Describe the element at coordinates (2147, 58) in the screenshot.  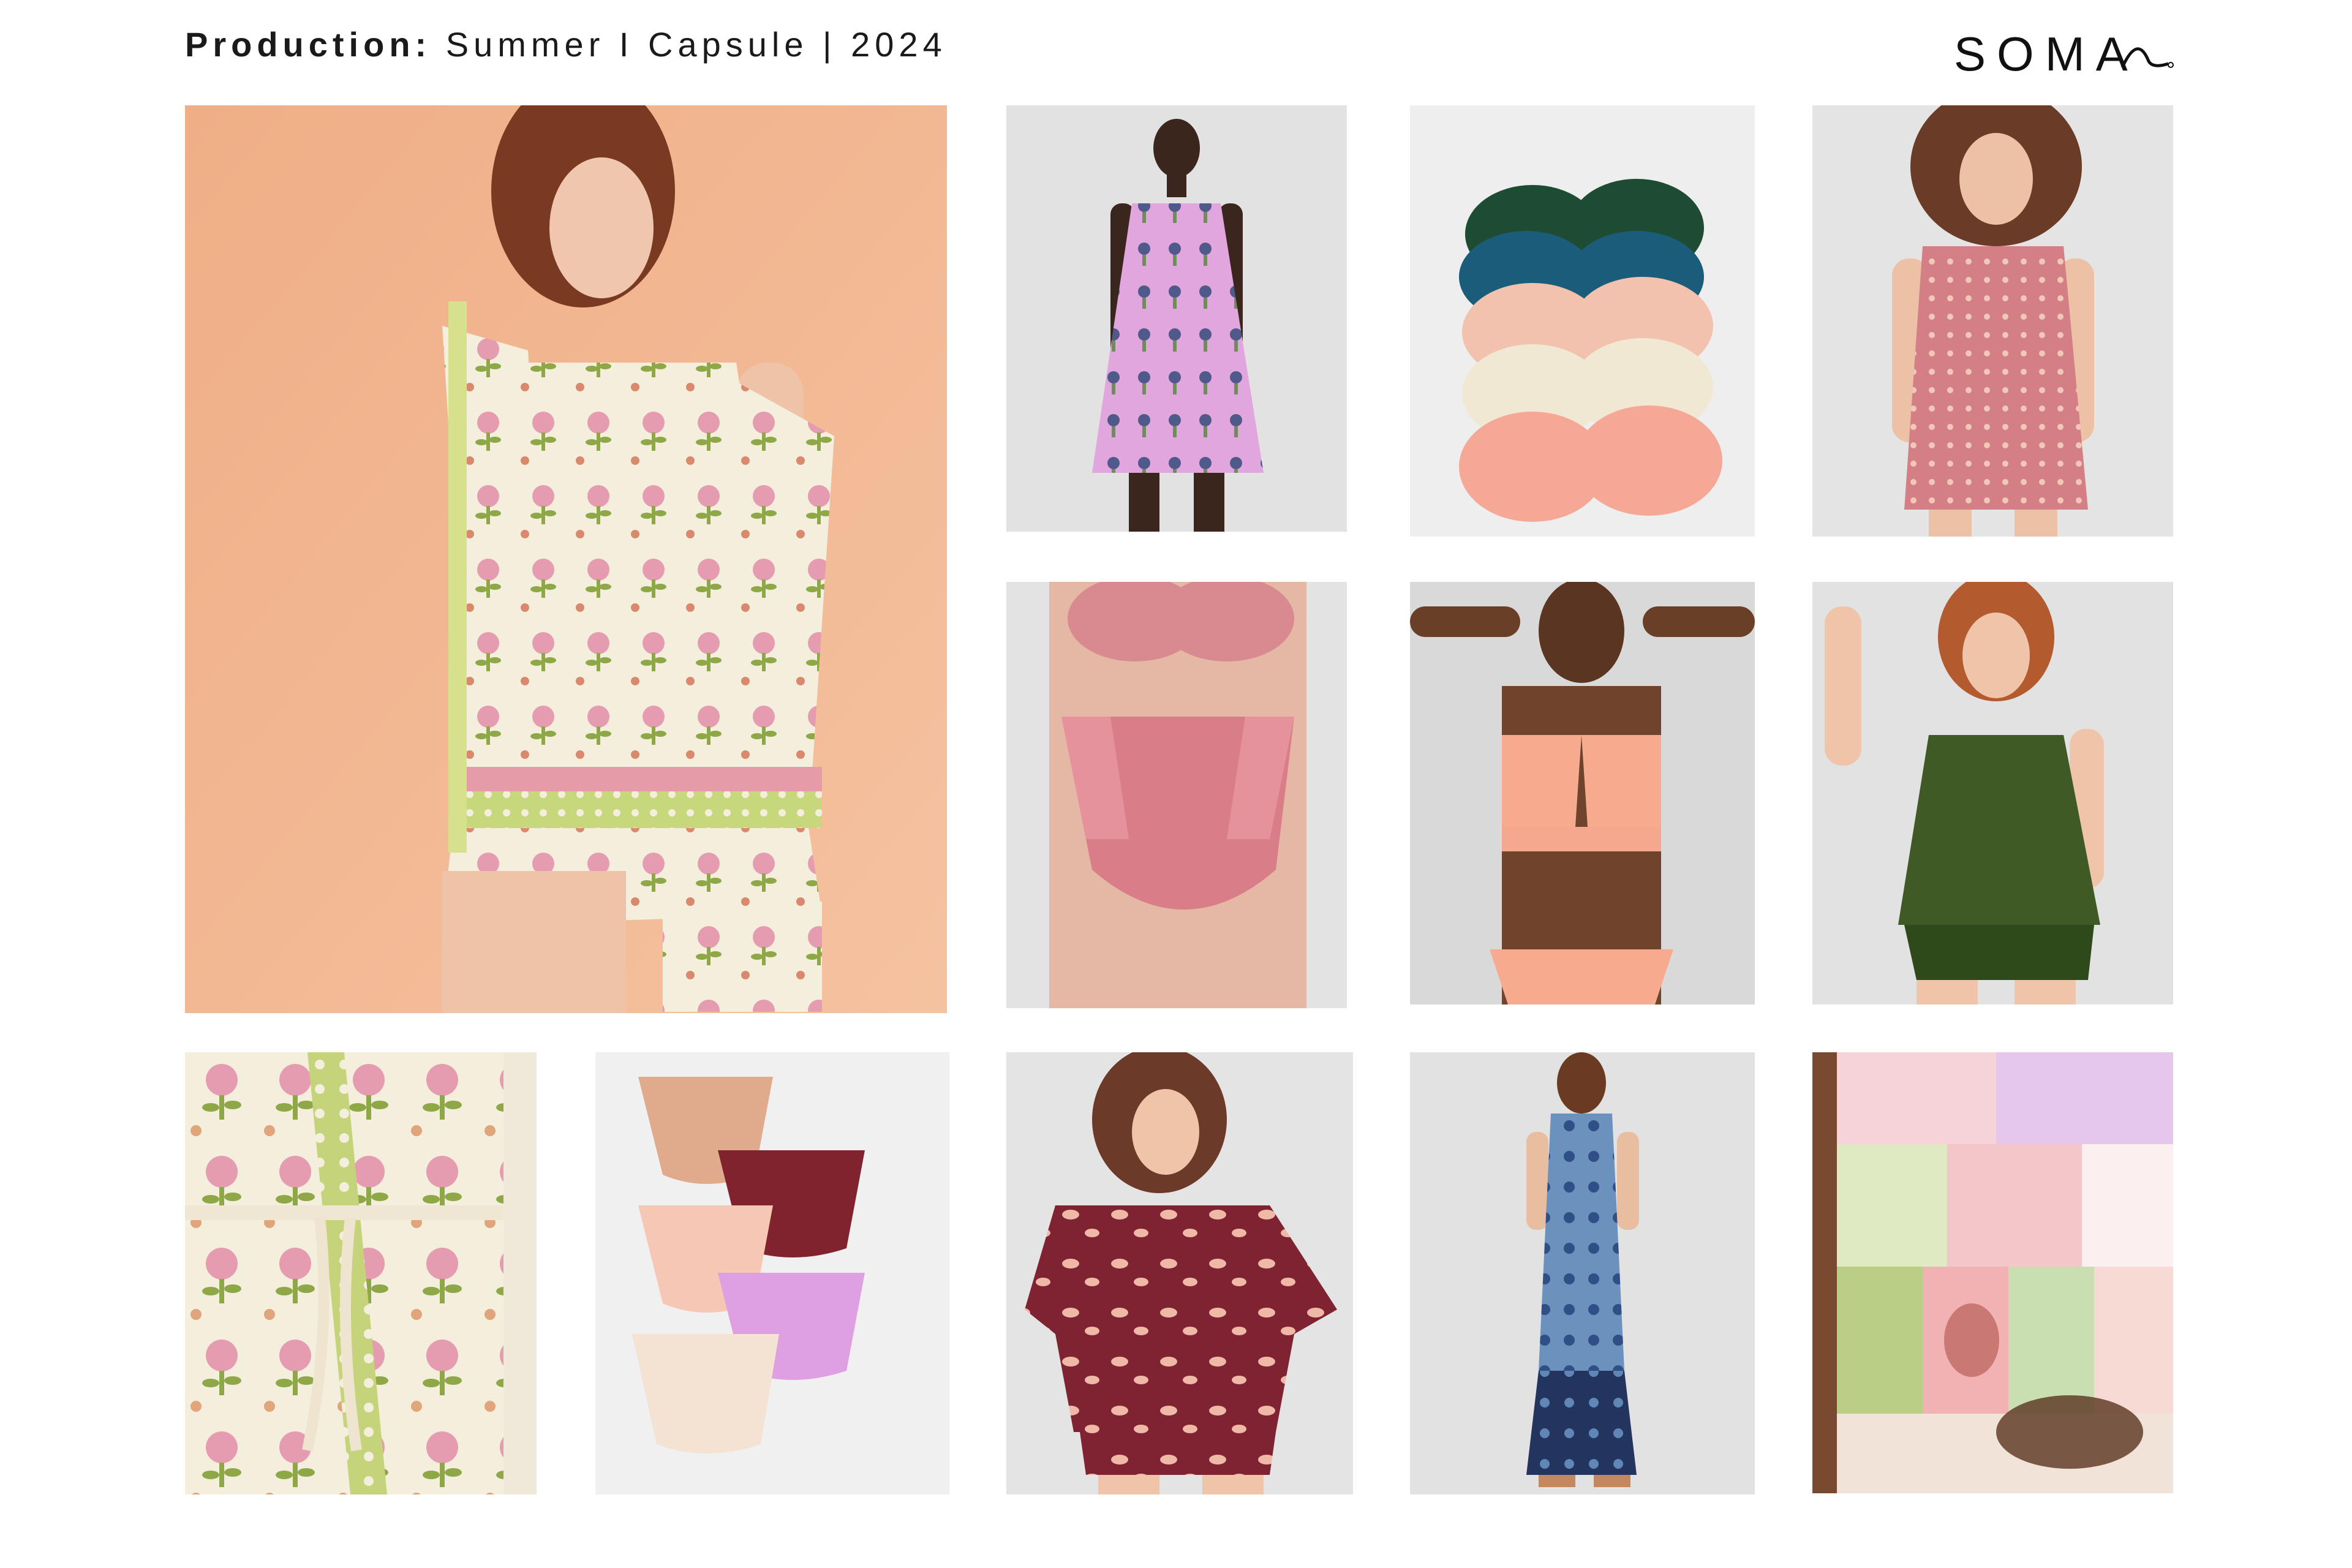
I see `brand-swoosh-icon` at that location.